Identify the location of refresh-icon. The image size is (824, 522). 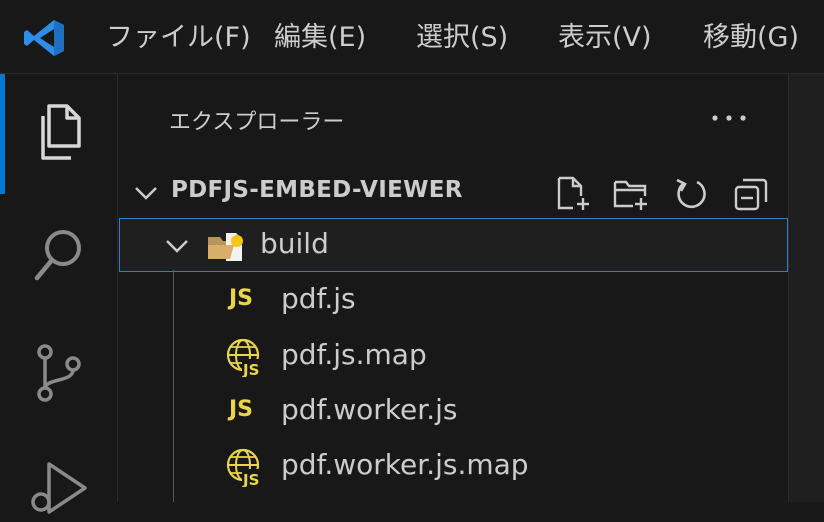
(691, 194).